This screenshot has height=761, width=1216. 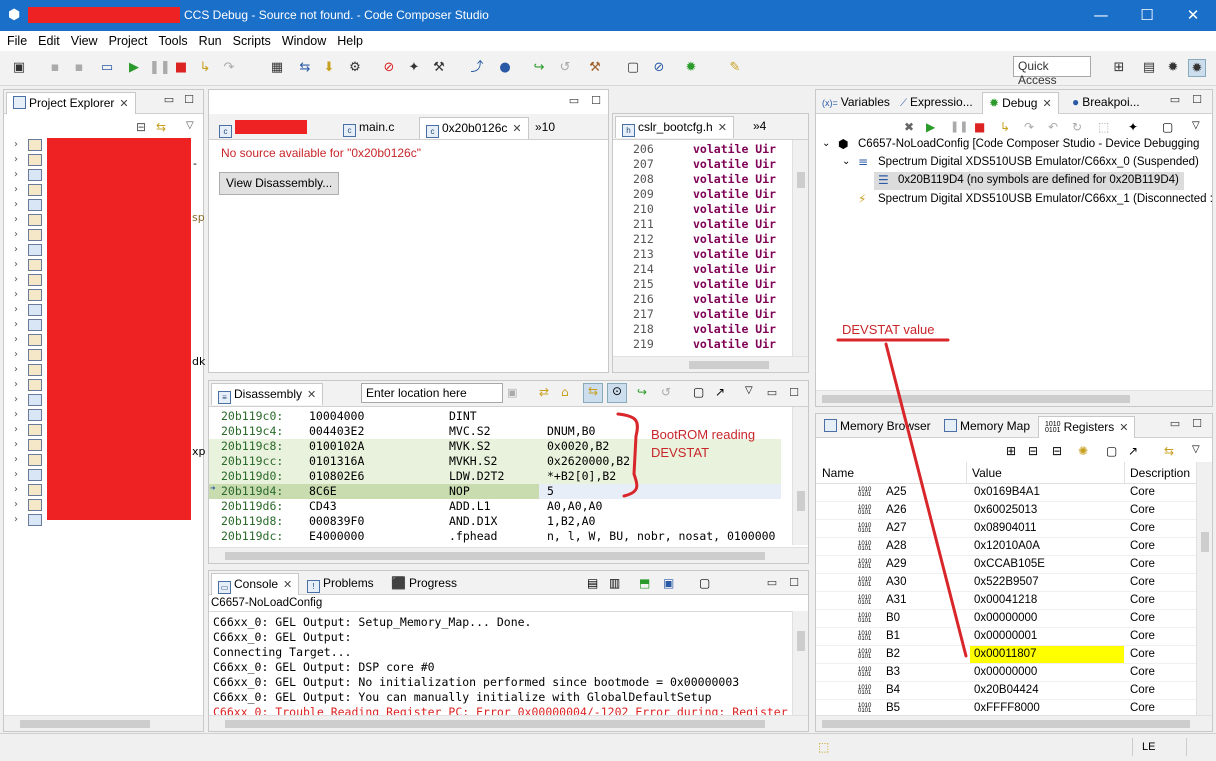 What do you see at coordinates (1006, 565) in the screenshot?
I see `register-row: 1010 0101 A29 0xCCAB105E Core` at bounding box center [1006, 565].